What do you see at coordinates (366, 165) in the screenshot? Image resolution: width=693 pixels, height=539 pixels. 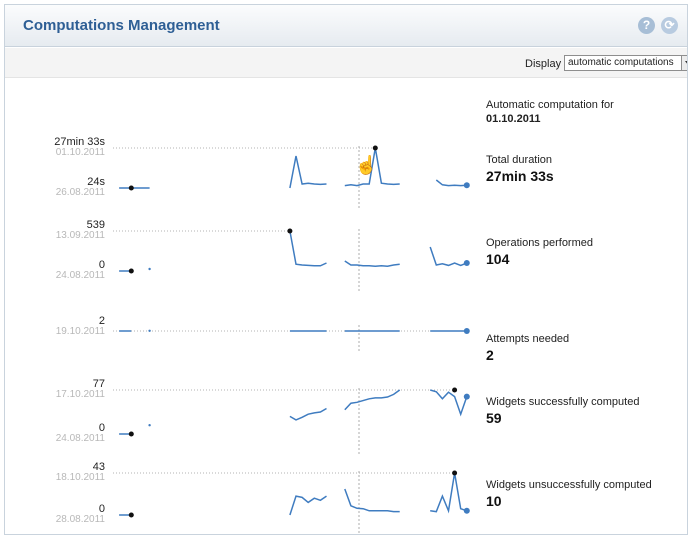 I see `hand-cursor-icon: ☝` at bounding box center [366, 165].